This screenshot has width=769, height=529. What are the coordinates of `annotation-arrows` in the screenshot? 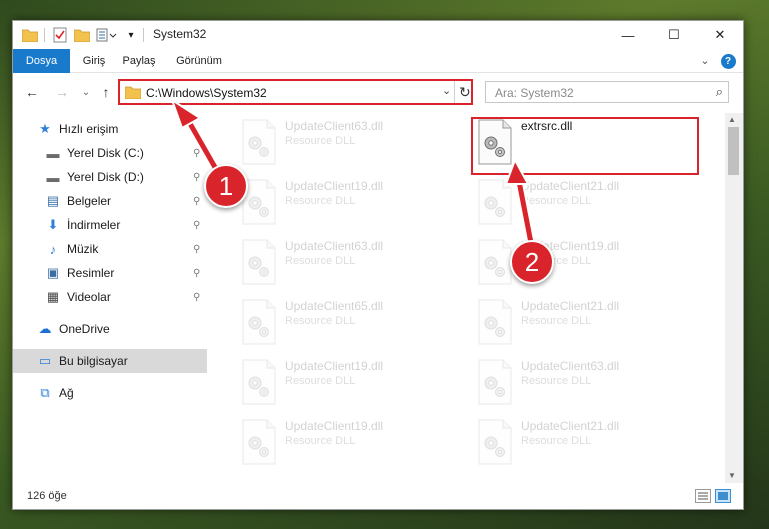 It's located at (353, 175).